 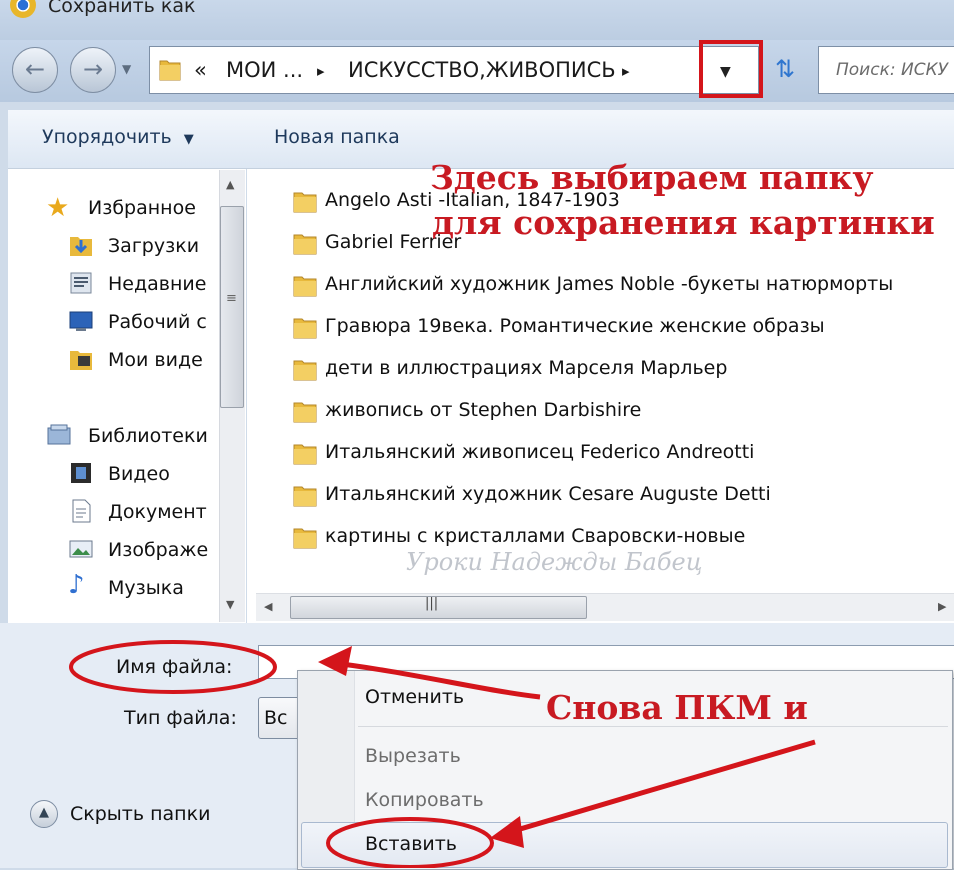 What do you see at coordinates (433, 679) in the screenshot?
I see `annotation-arrow-filename` at bounding box center [433, 679].